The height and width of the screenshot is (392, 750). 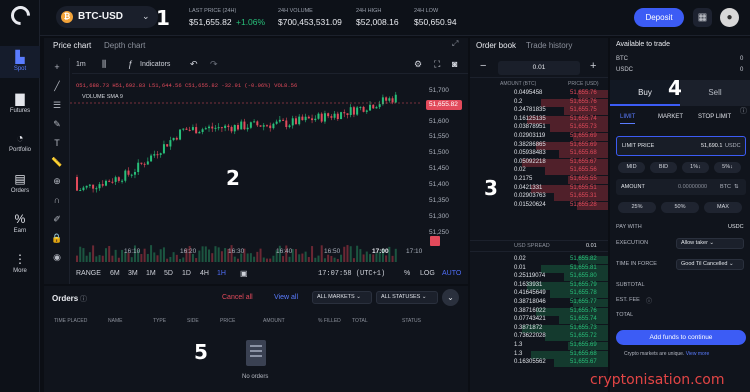 I want to click on tick-size-input: 0.01, so click(x=539, y=68).